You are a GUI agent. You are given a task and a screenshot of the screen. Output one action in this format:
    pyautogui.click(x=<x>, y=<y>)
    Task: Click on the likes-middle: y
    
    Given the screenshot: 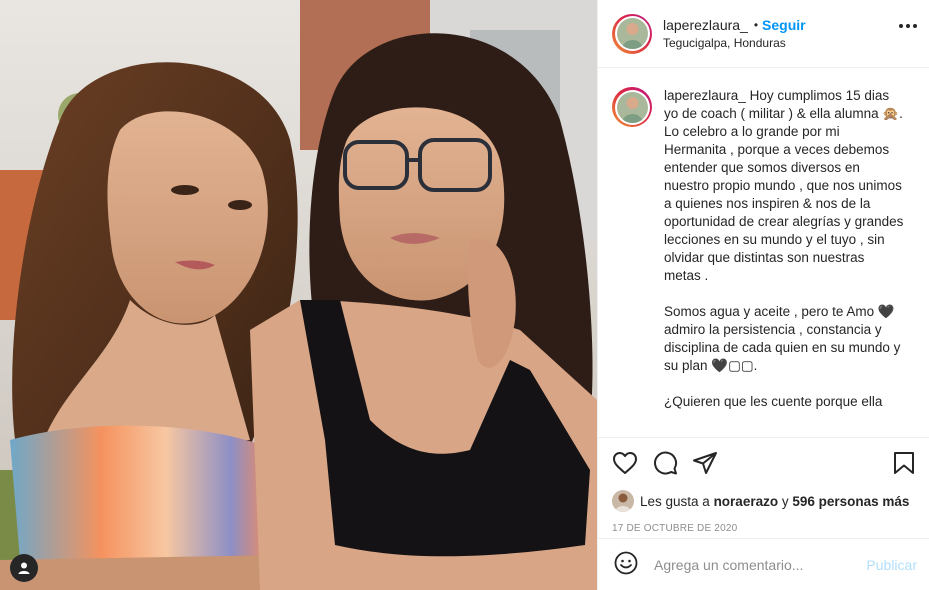 What is the action you would take?
    pyautogui.click(x=785, y=501)
    